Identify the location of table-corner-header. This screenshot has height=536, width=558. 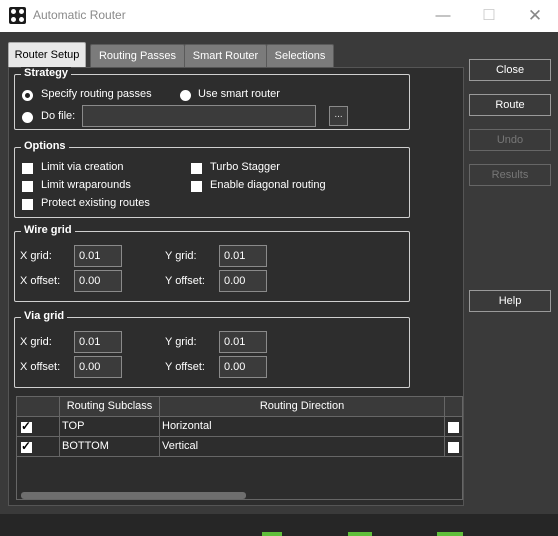
(38, 407).